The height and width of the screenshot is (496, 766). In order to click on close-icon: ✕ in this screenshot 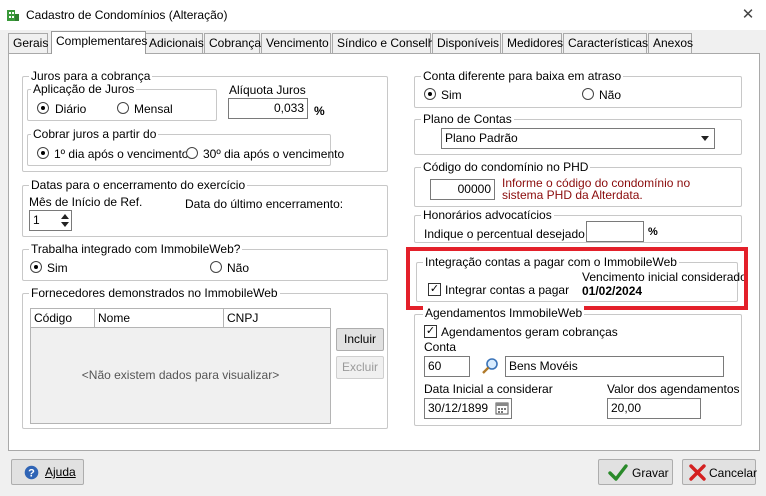, I will do `click(748, 15)`.